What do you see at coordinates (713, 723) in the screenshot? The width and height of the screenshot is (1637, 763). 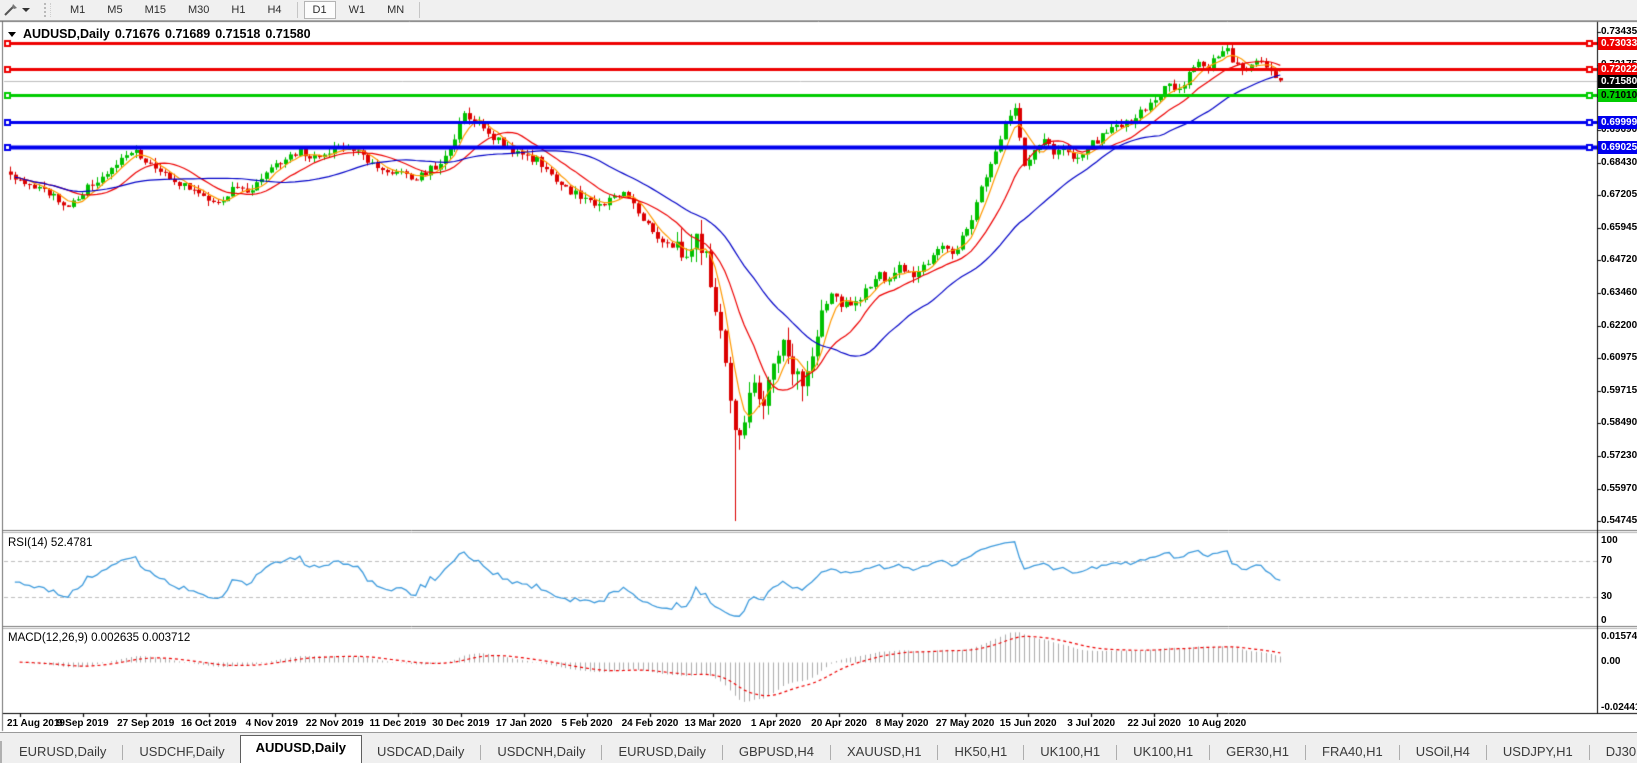 I see `date-tick-label: 13 Mar 2020` at bounding box center [713, 723].